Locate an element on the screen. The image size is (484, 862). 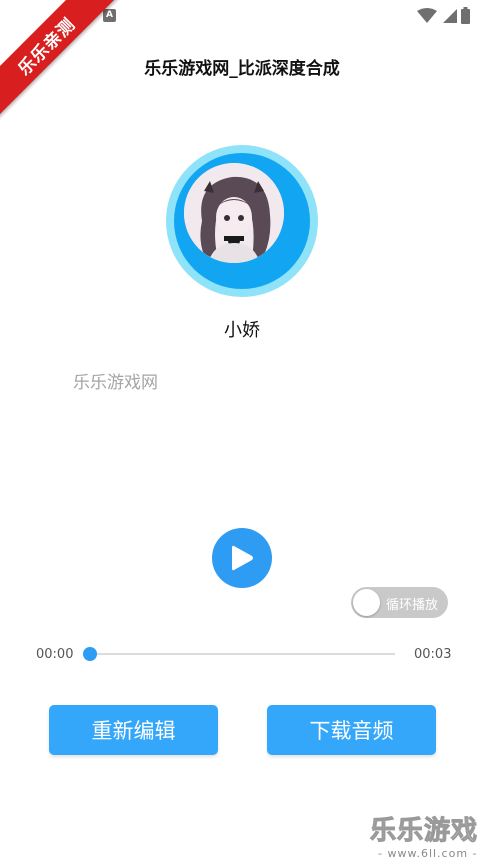
battery-icon is located at coordinates (465, 15).